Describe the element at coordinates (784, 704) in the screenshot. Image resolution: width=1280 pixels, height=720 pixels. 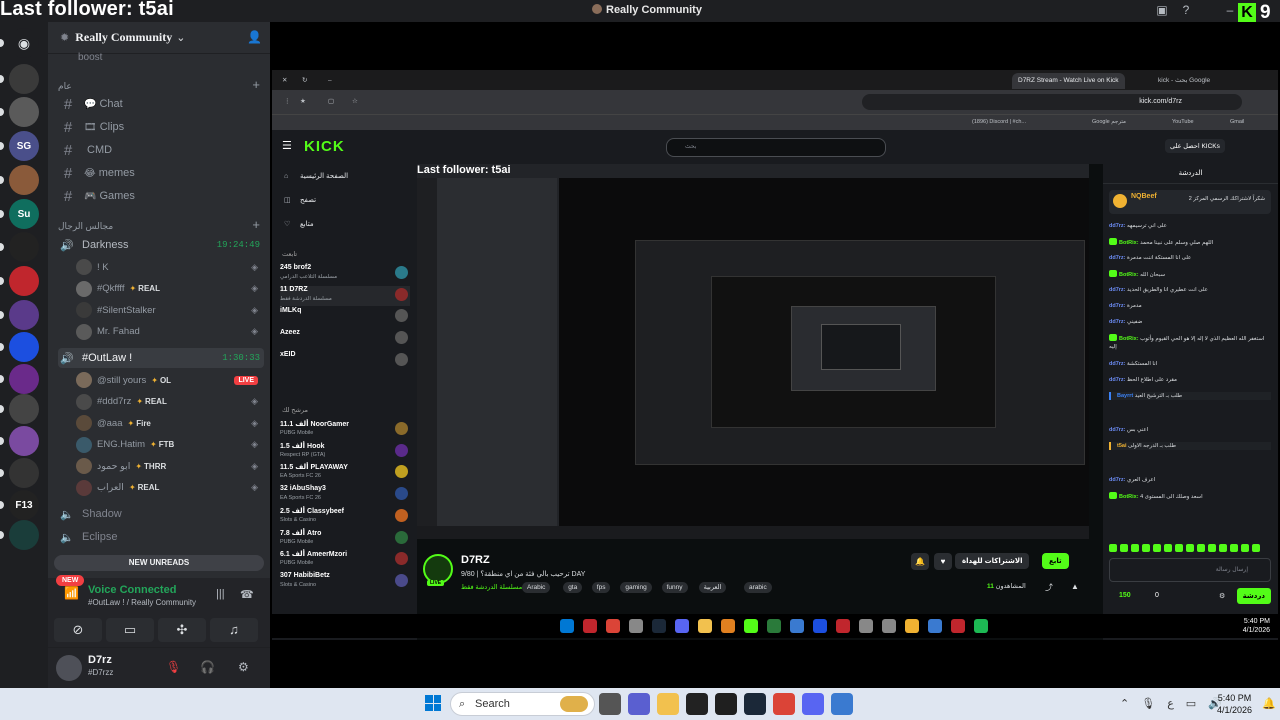
I see `chrome-icon` at that location.